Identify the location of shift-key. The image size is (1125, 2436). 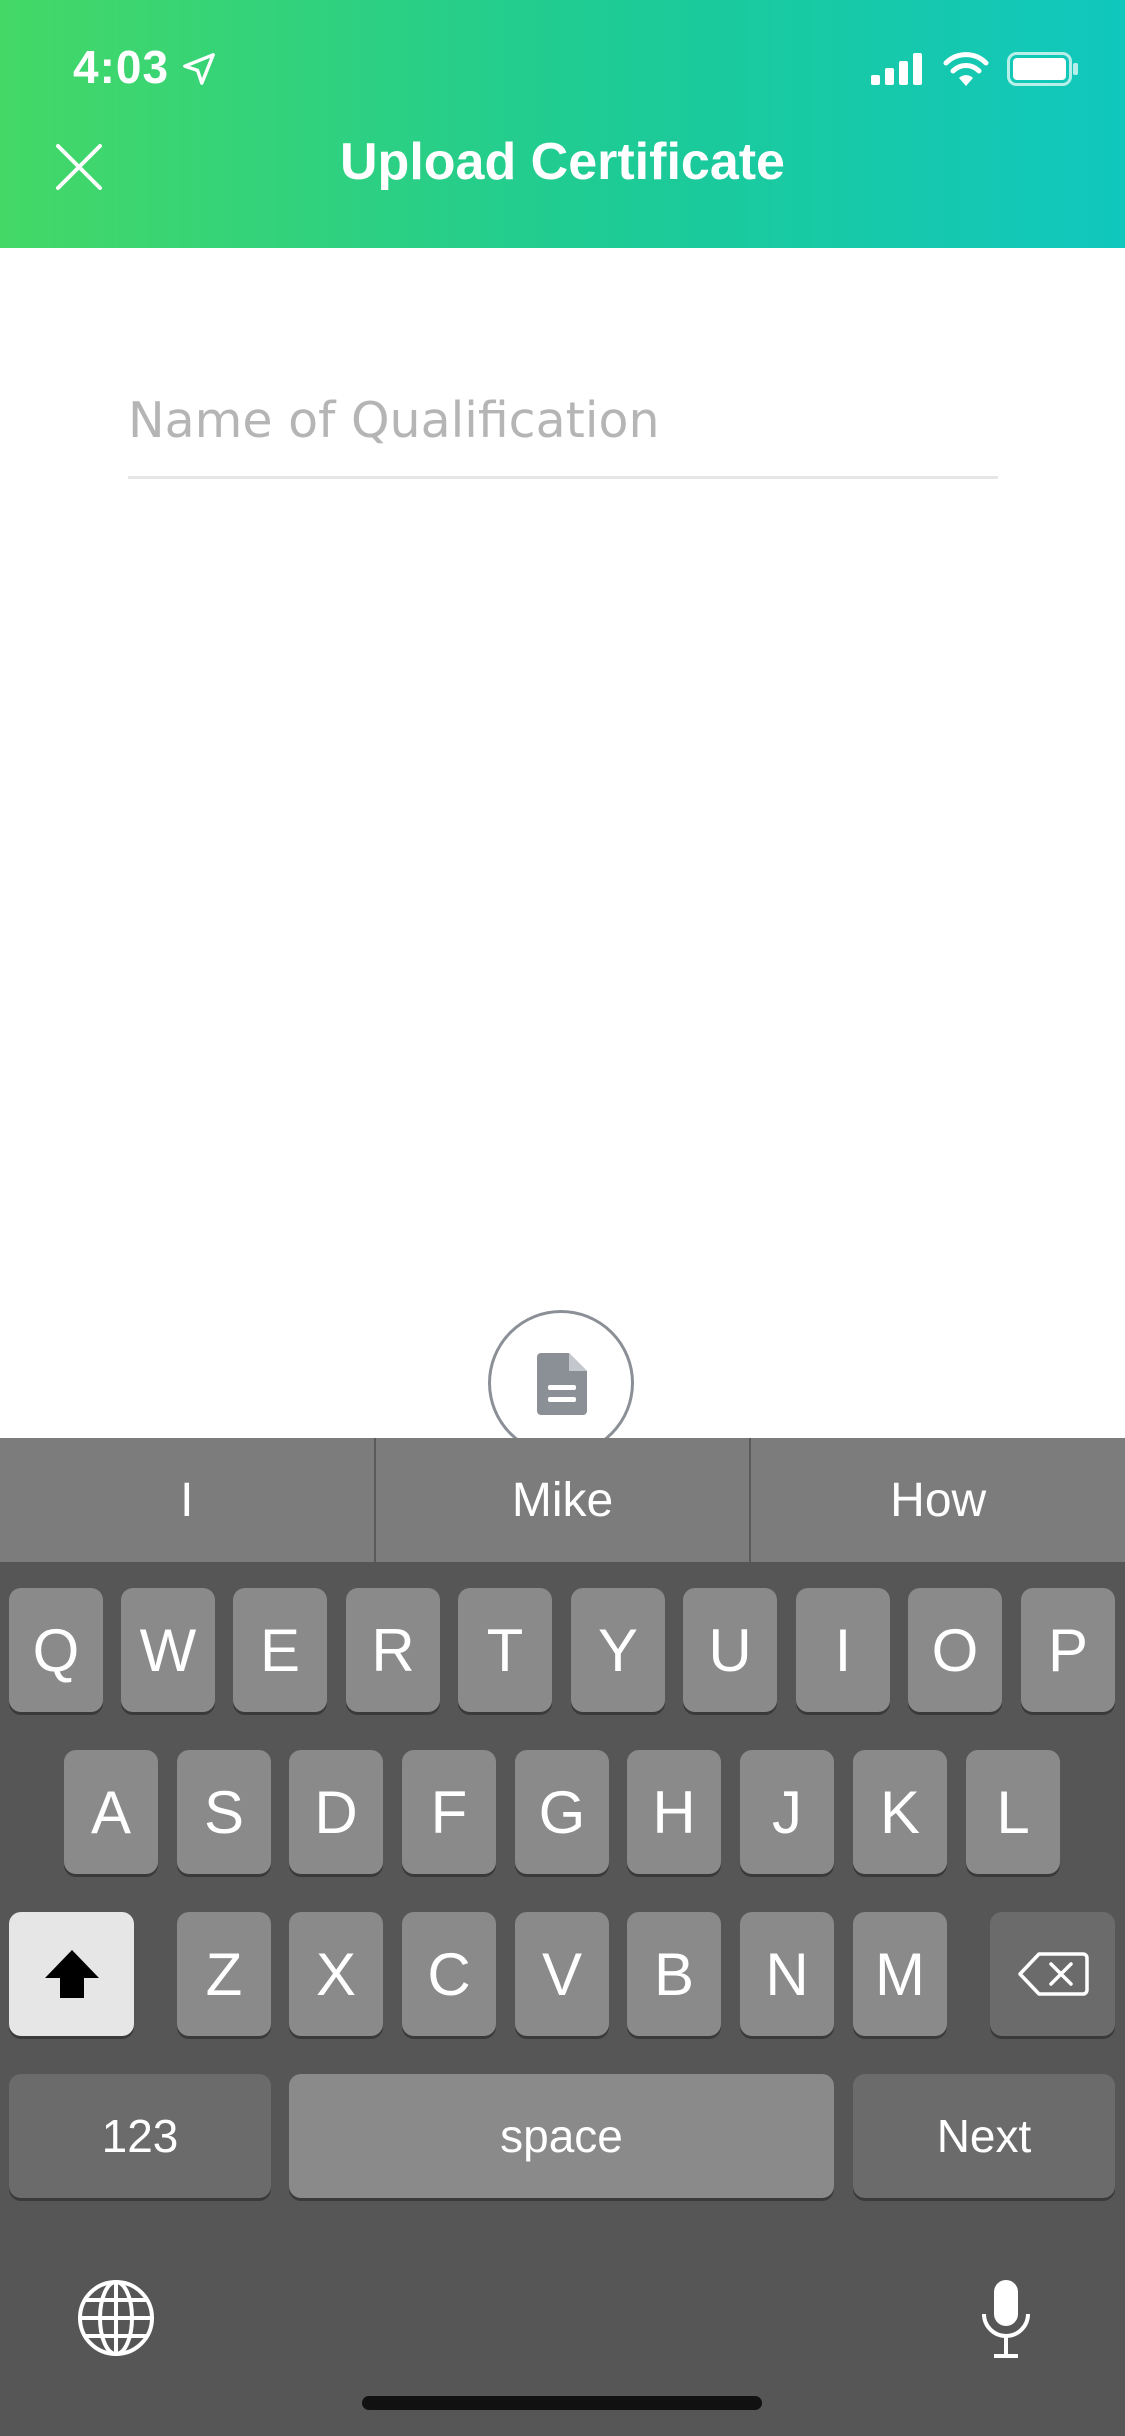
(71, 1974).